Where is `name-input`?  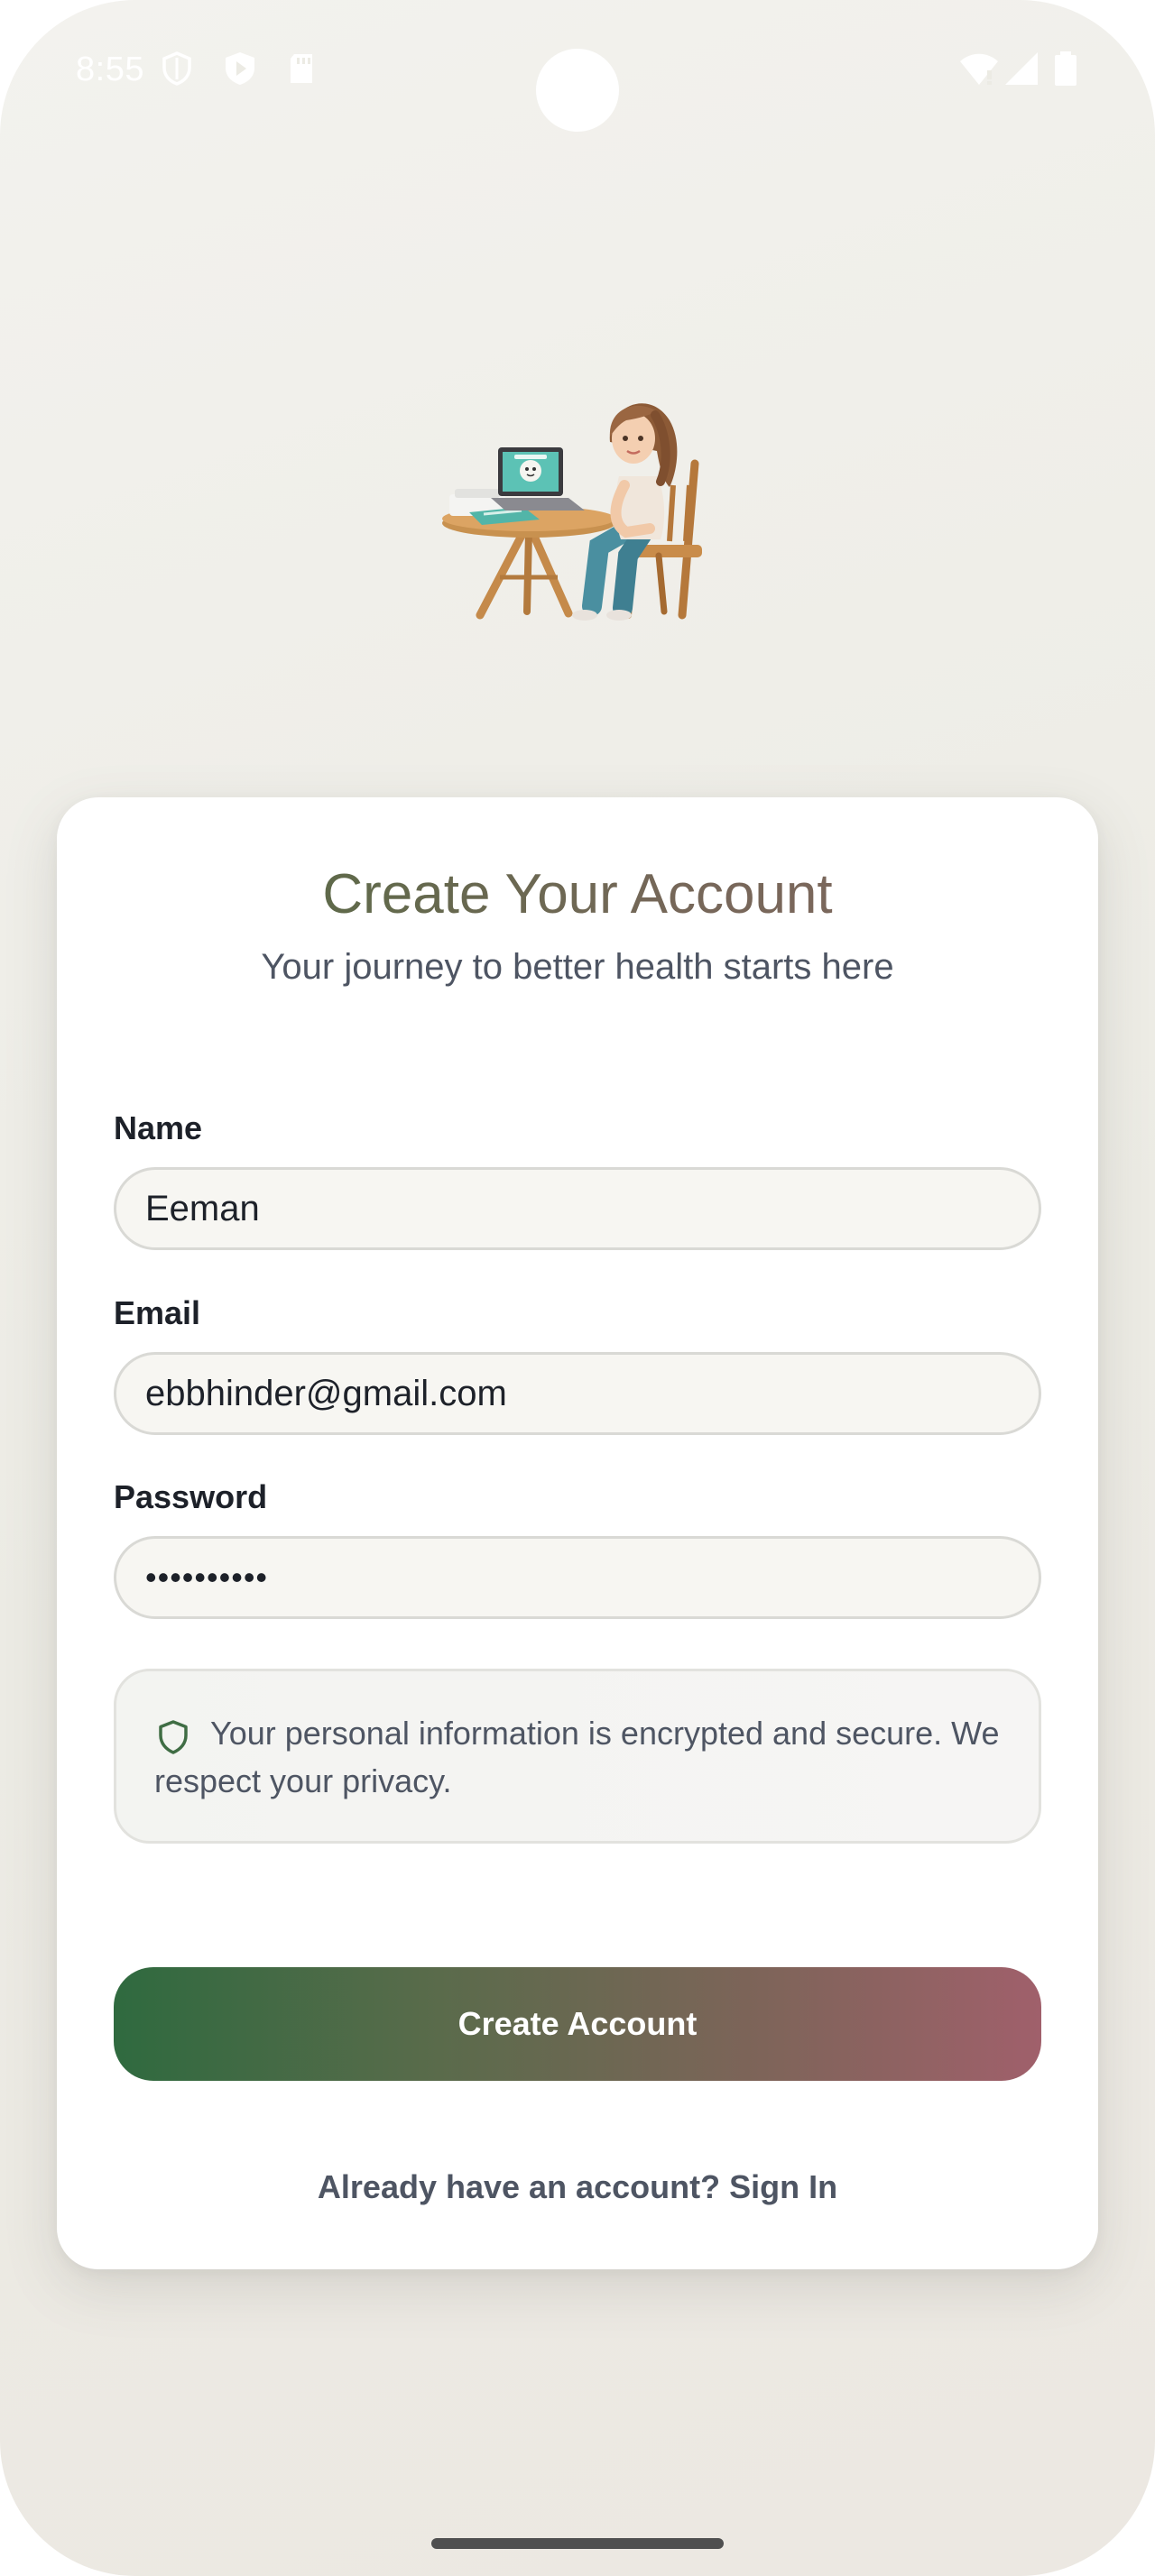
name-input is located at coordinates (578, 1208).